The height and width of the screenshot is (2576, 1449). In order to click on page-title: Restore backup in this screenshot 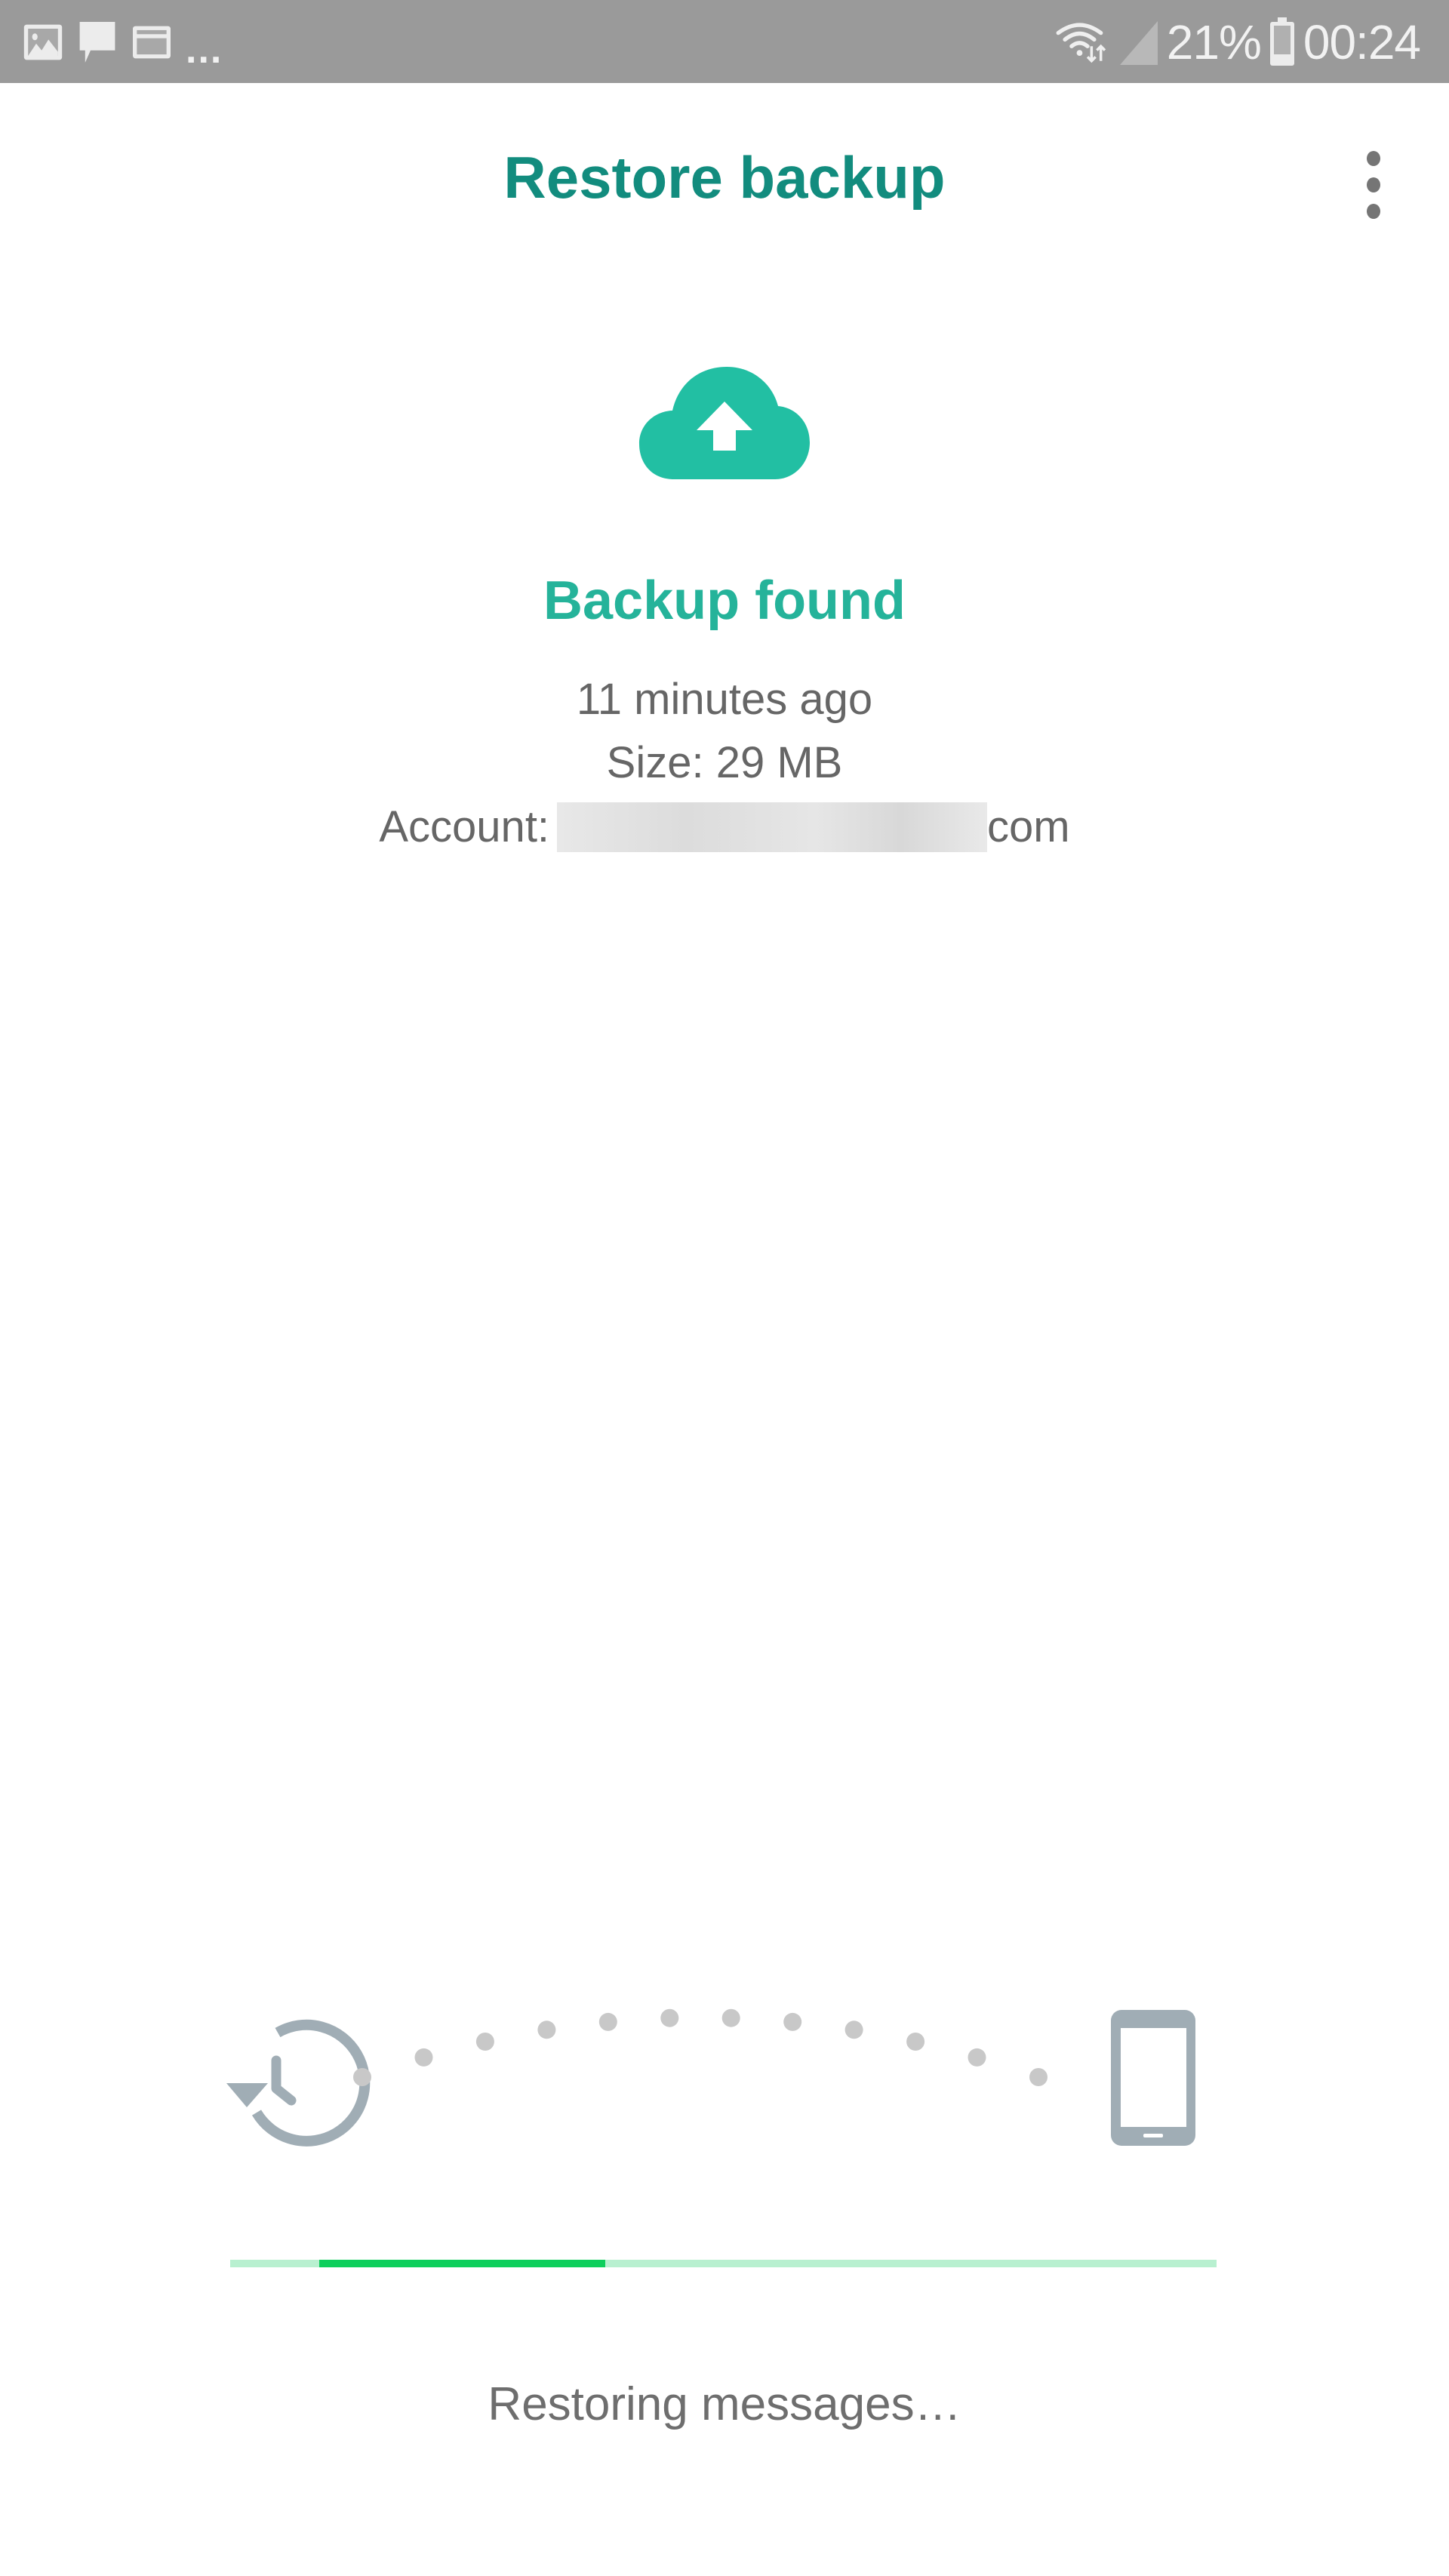, I will do `click(724, 177)`.